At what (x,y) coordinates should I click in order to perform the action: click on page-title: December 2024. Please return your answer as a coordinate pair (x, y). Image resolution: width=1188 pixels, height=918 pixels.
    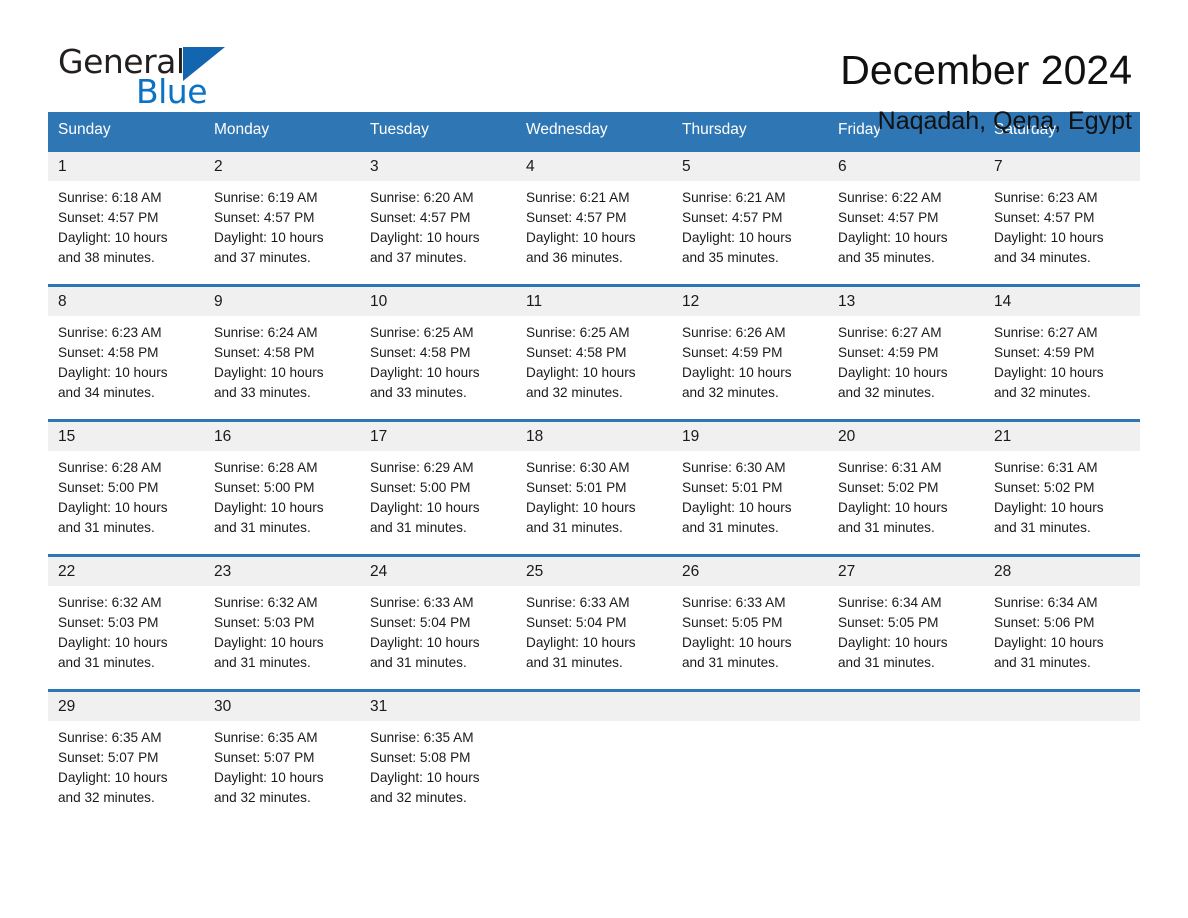
    Looking at the image, I should click on (986, 70).